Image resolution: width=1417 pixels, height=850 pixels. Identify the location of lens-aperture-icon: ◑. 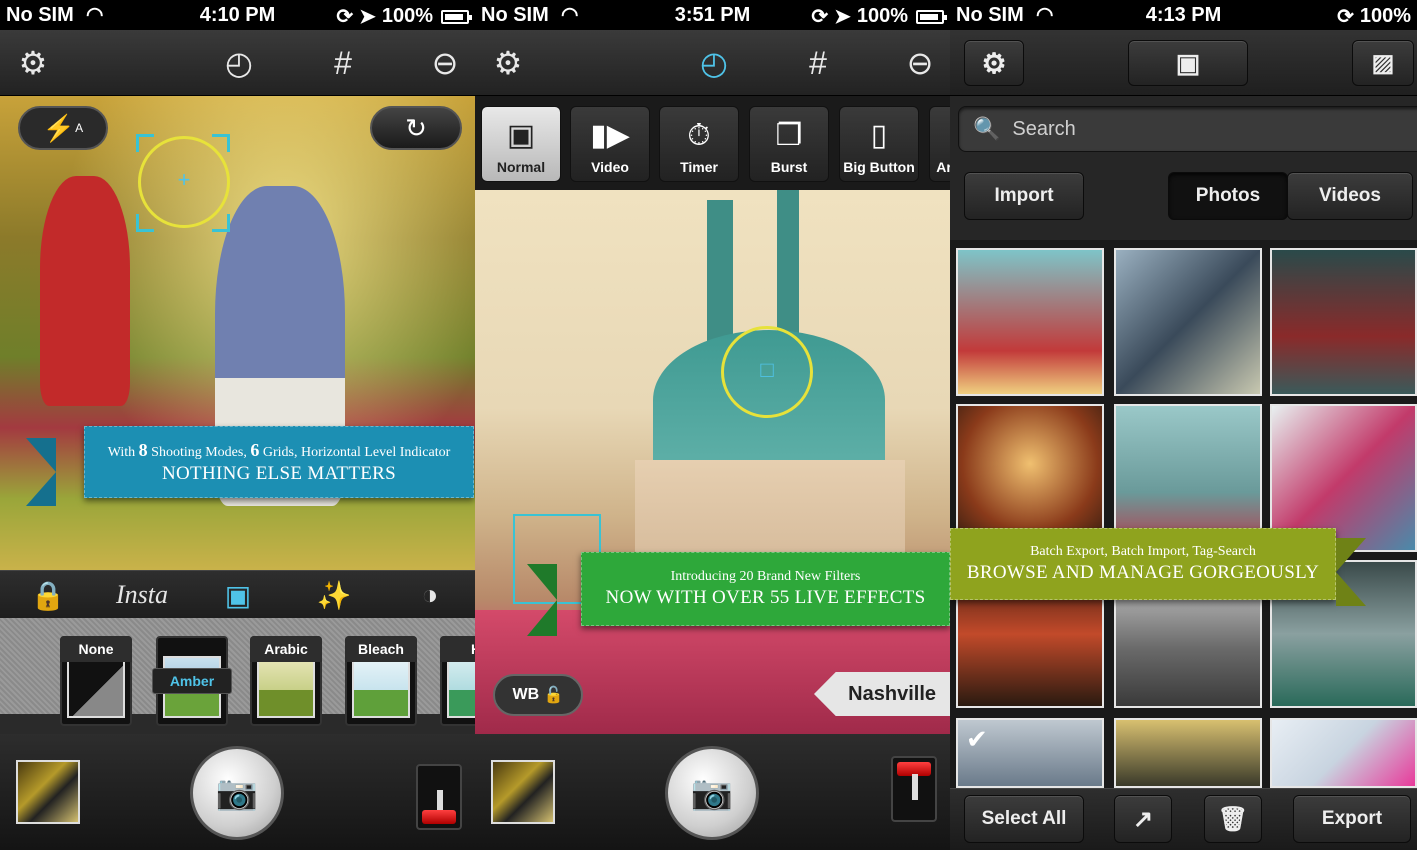
(430, 595).